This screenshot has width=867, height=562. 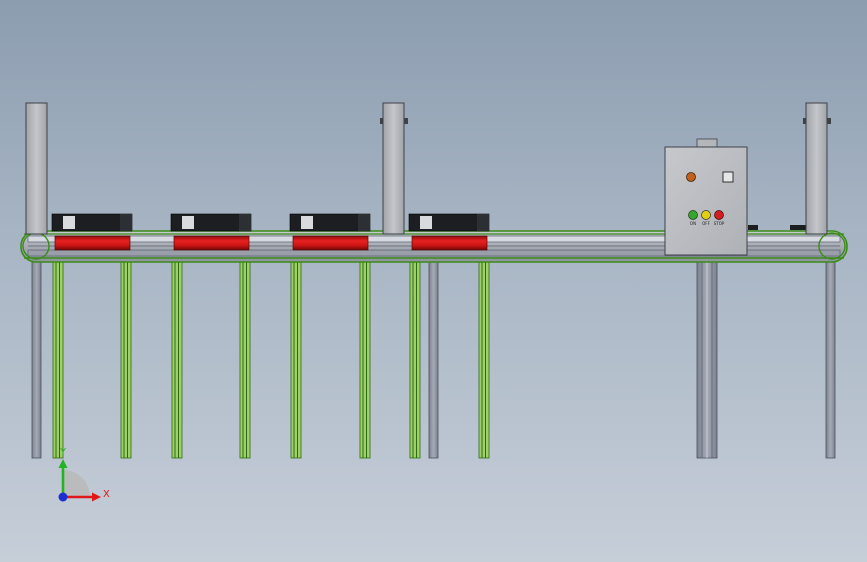 What do you see at coordinates (36, 357) in the screenshot?
I see `left-end-leg` at bounding box center [36, 357].